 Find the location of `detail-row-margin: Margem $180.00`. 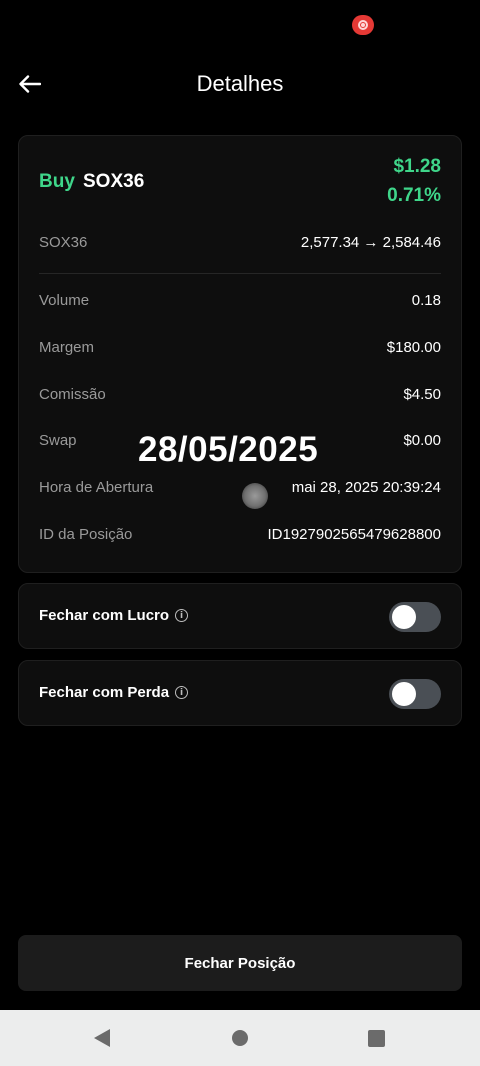

detail-row-margin: Margem $180.00 is located at coordinates (240, 351).